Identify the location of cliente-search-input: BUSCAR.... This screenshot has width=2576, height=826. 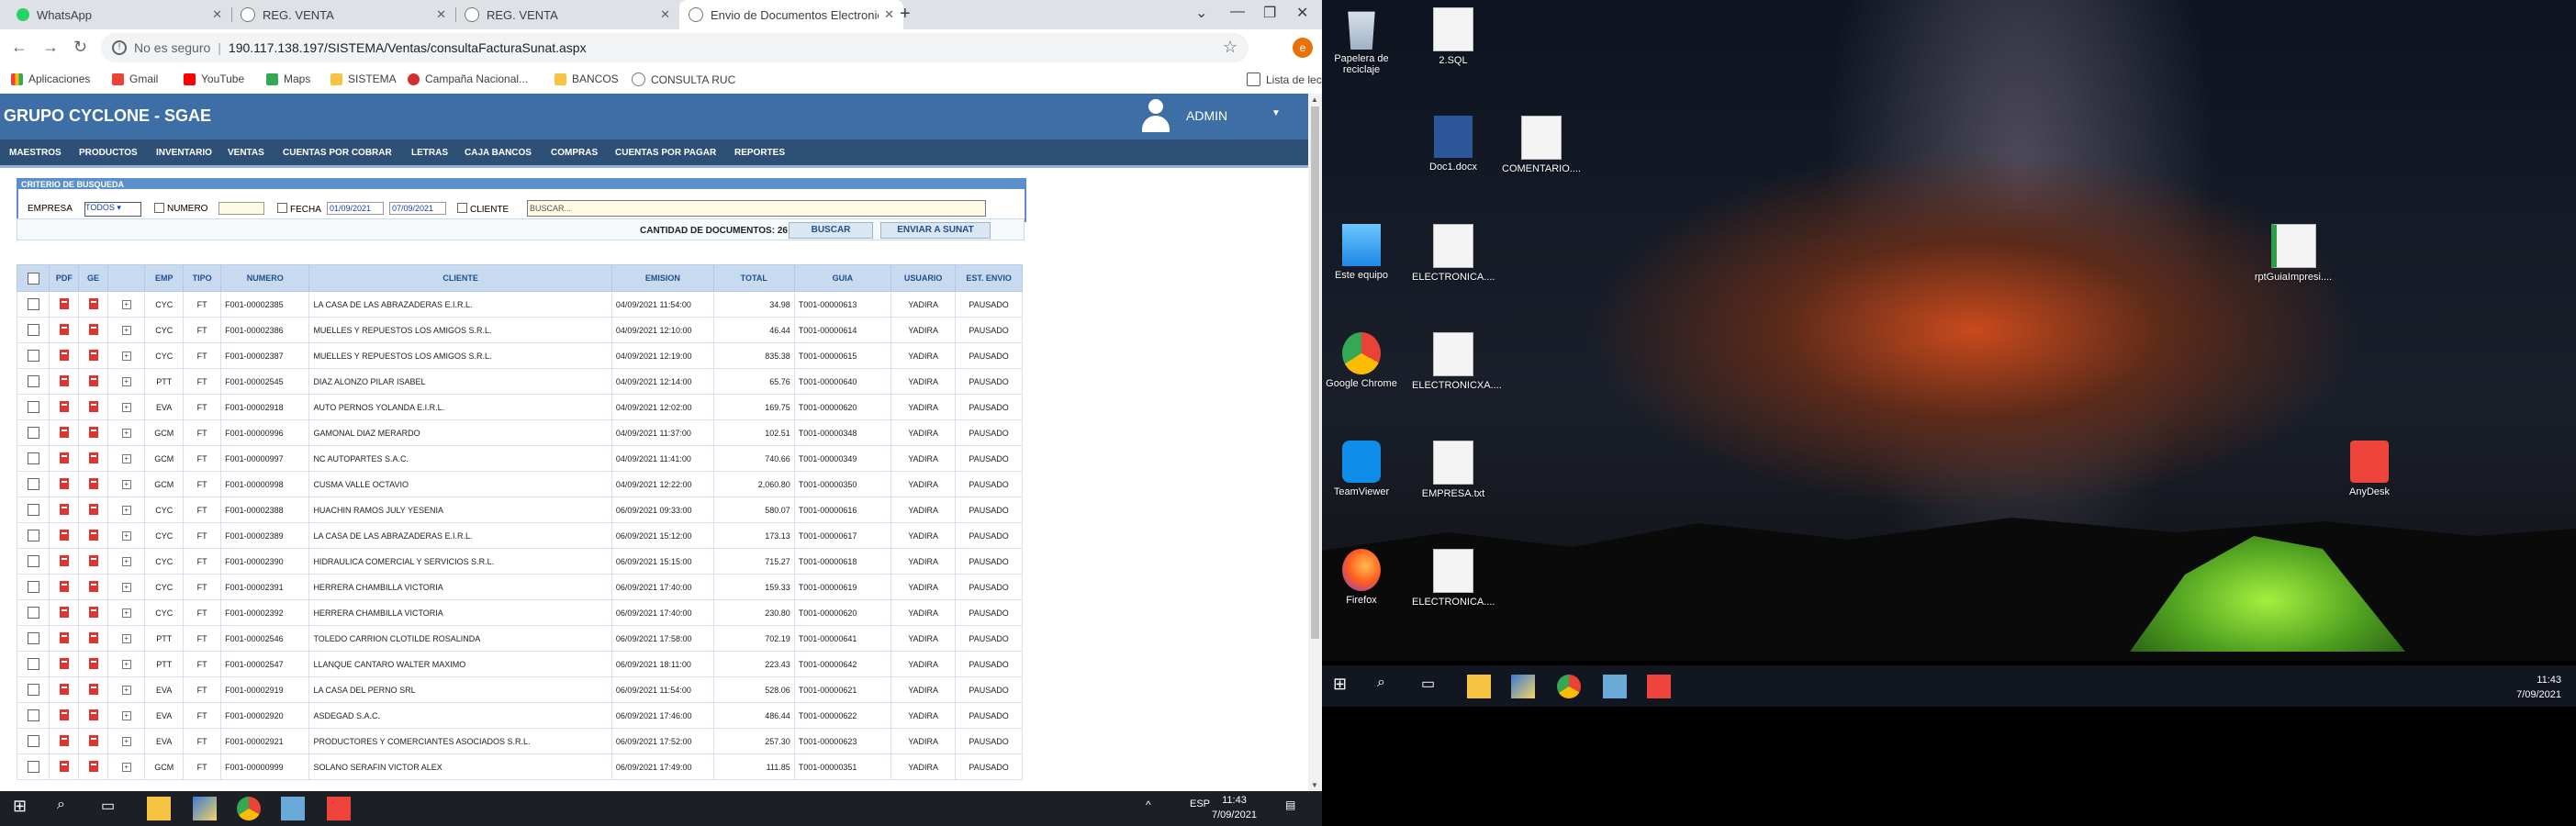
(756, 208).